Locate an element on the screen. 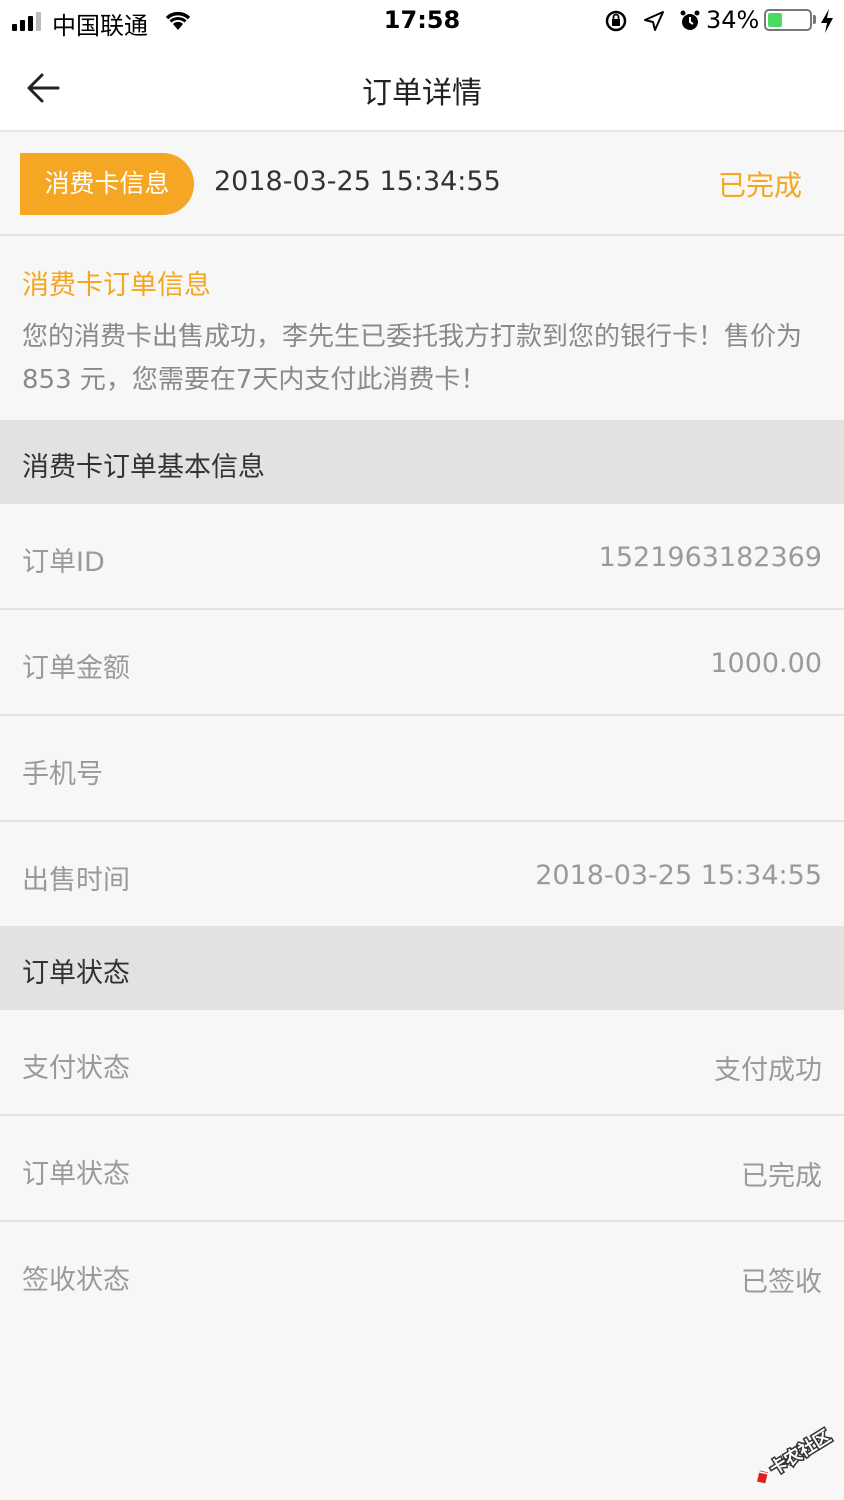 This screenshot has height=1500, width=844. row-value: 支付成功 is located at coordinates (768, 1070).